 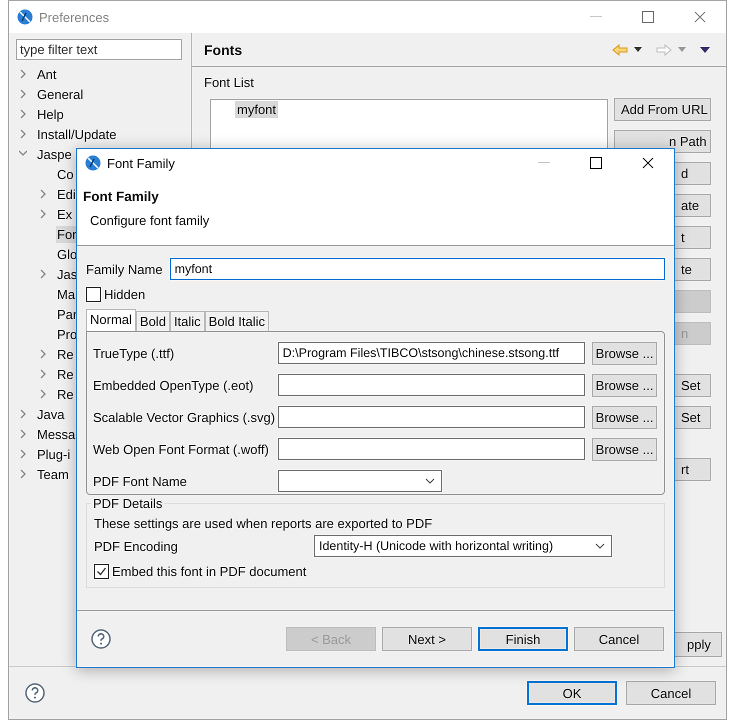 What do you see at coordinates (125, 294) in the screenshot?
I see `checkbox-label: Hidden` at bounding box center [125, 294].